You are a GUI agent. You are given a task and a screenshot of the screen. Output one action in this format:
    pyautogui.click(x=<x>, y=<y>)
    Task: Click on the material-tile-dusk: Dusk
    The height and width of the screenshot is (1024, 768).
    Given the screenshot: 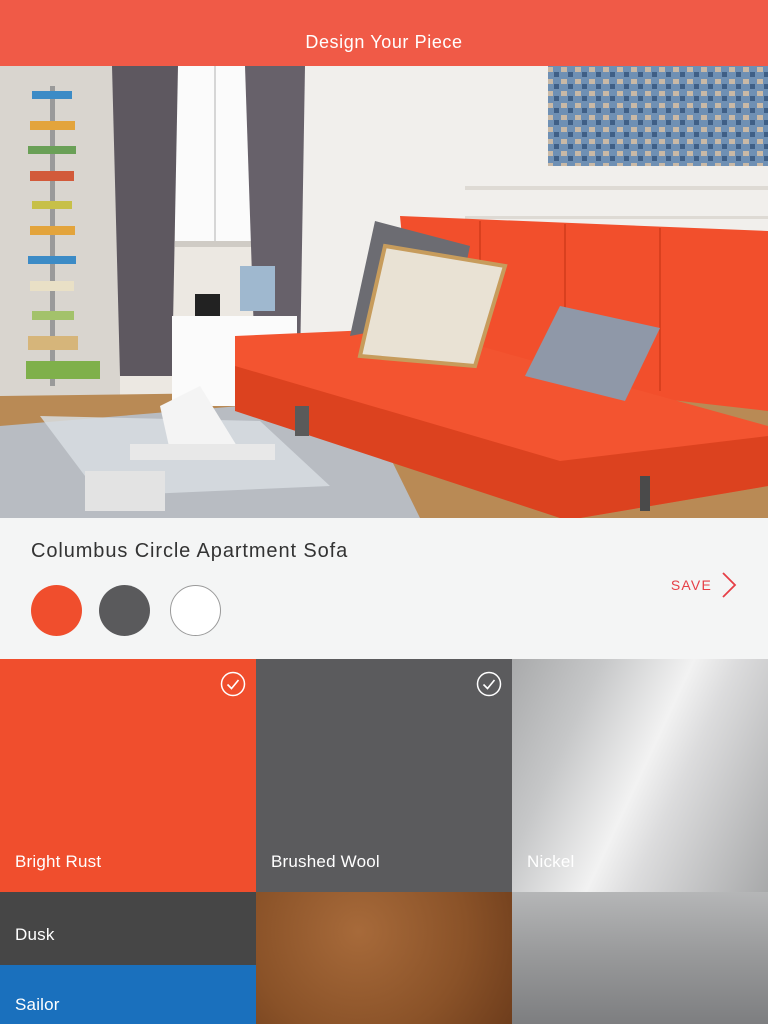 What is the action you would take?
    pyautogui.click(x=128, y=928)
    